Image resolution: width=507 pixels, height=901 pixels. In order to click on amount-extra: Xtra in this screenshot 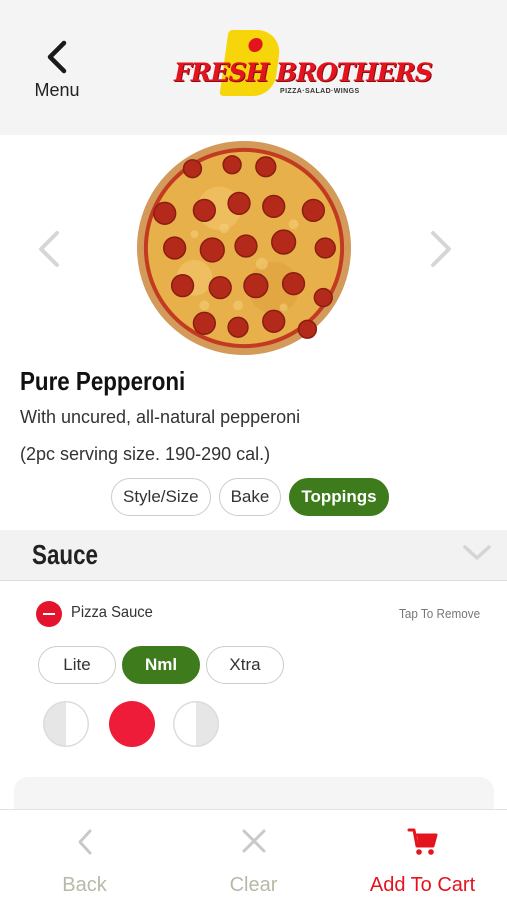, I will do `click(245, 665)`.